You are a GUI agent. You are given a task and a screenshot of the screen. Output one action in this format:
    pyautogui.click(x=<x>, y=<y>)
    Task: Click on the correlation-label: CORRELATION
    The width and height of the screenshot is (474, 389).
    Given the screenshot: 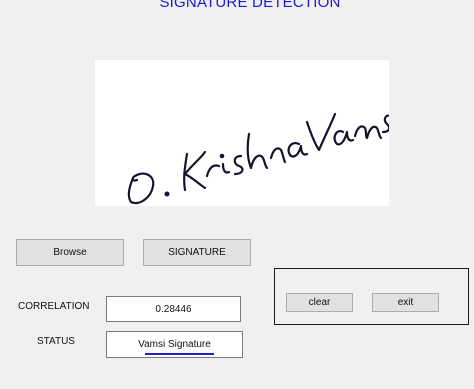 What is the action you would take?
    pyautogui.click(x=54, y=306)
    